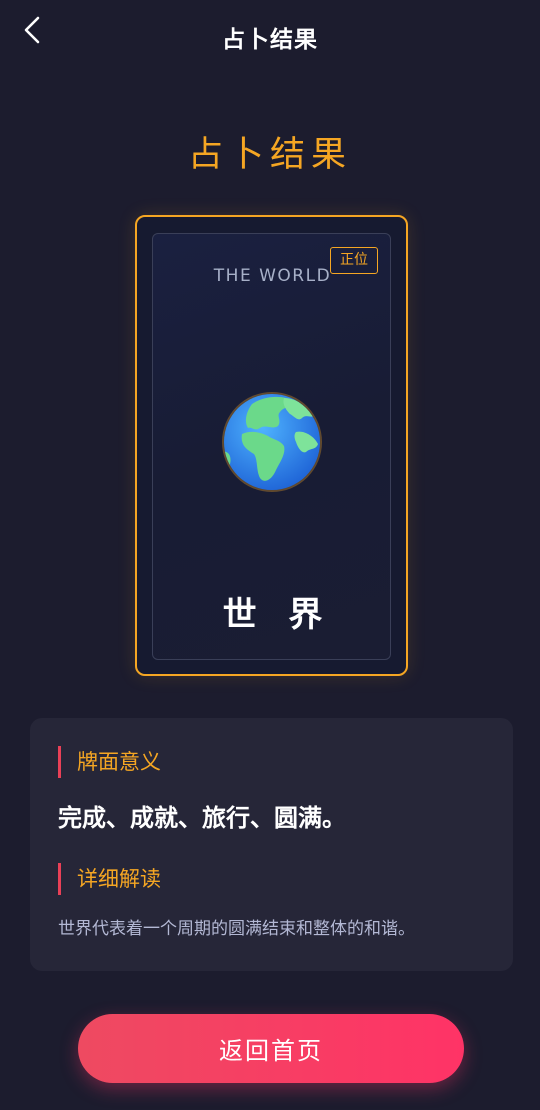  I want to click on meaning-text: 完成、成就、旅行、圆满。, so click(202, 818).